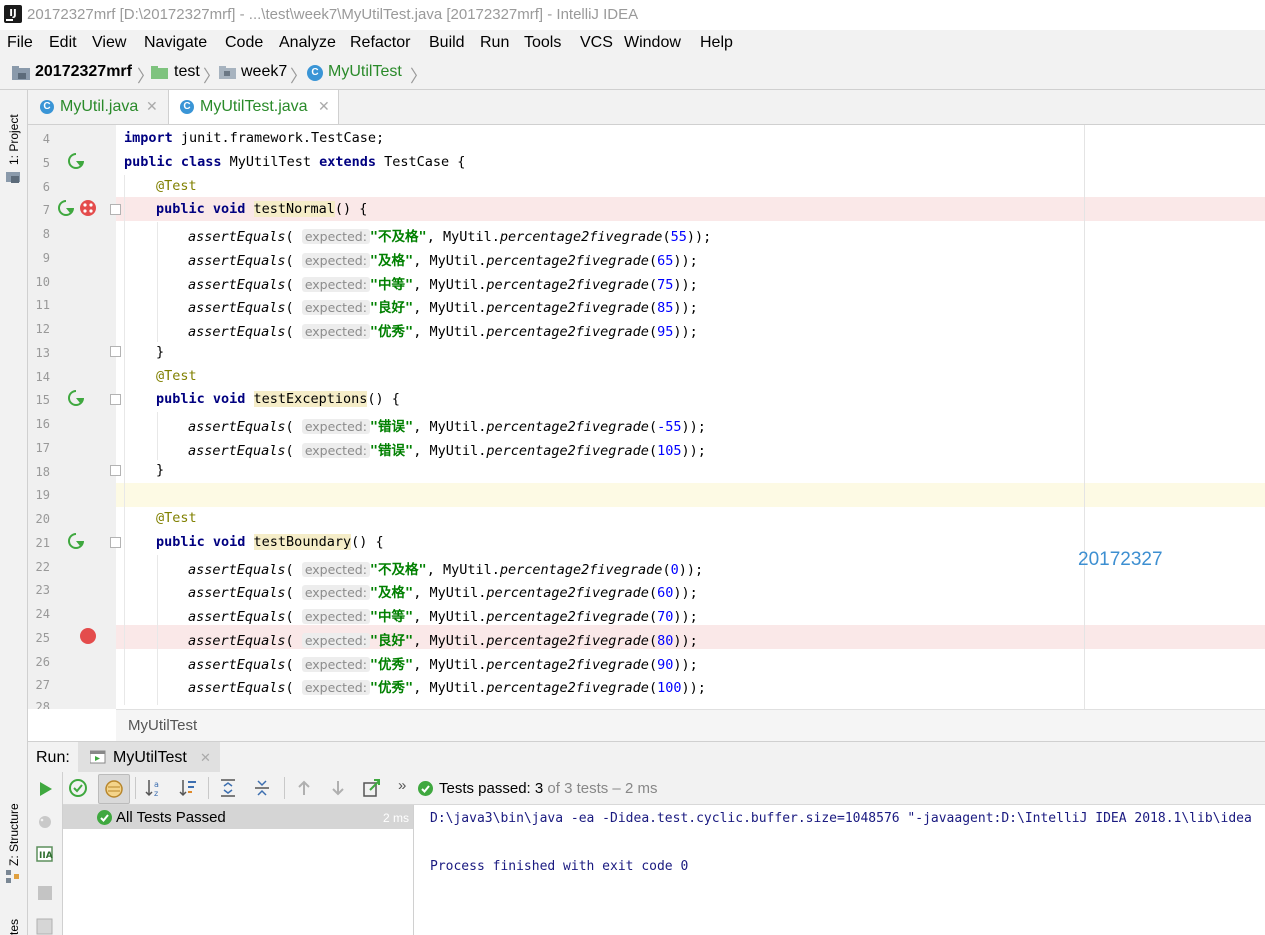 Image resolution: width=1265 pixels, height=935 pixels. Describe the element at coordinates (99, 106) in the screenshot. I see `tab-label: MyUtil.java` at that location.